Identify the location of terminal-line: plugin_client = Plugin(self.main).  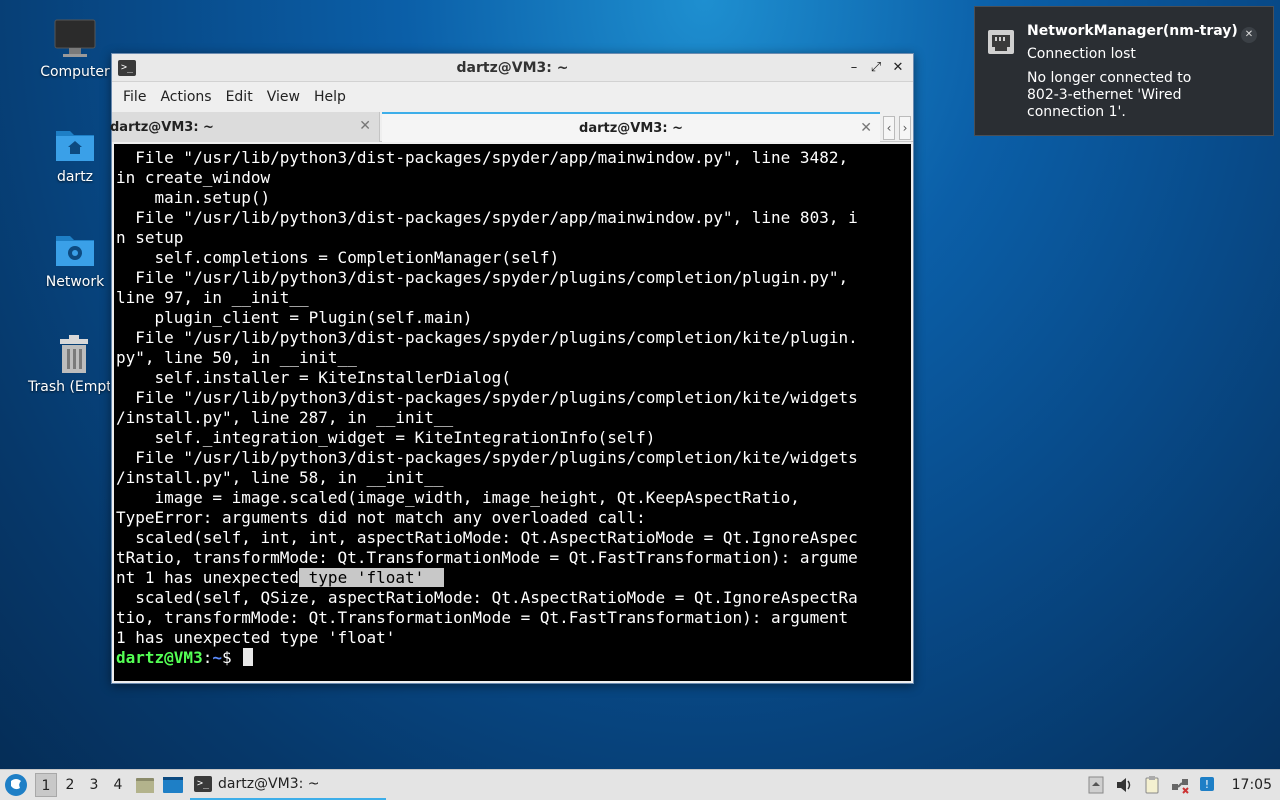
(294, 317).